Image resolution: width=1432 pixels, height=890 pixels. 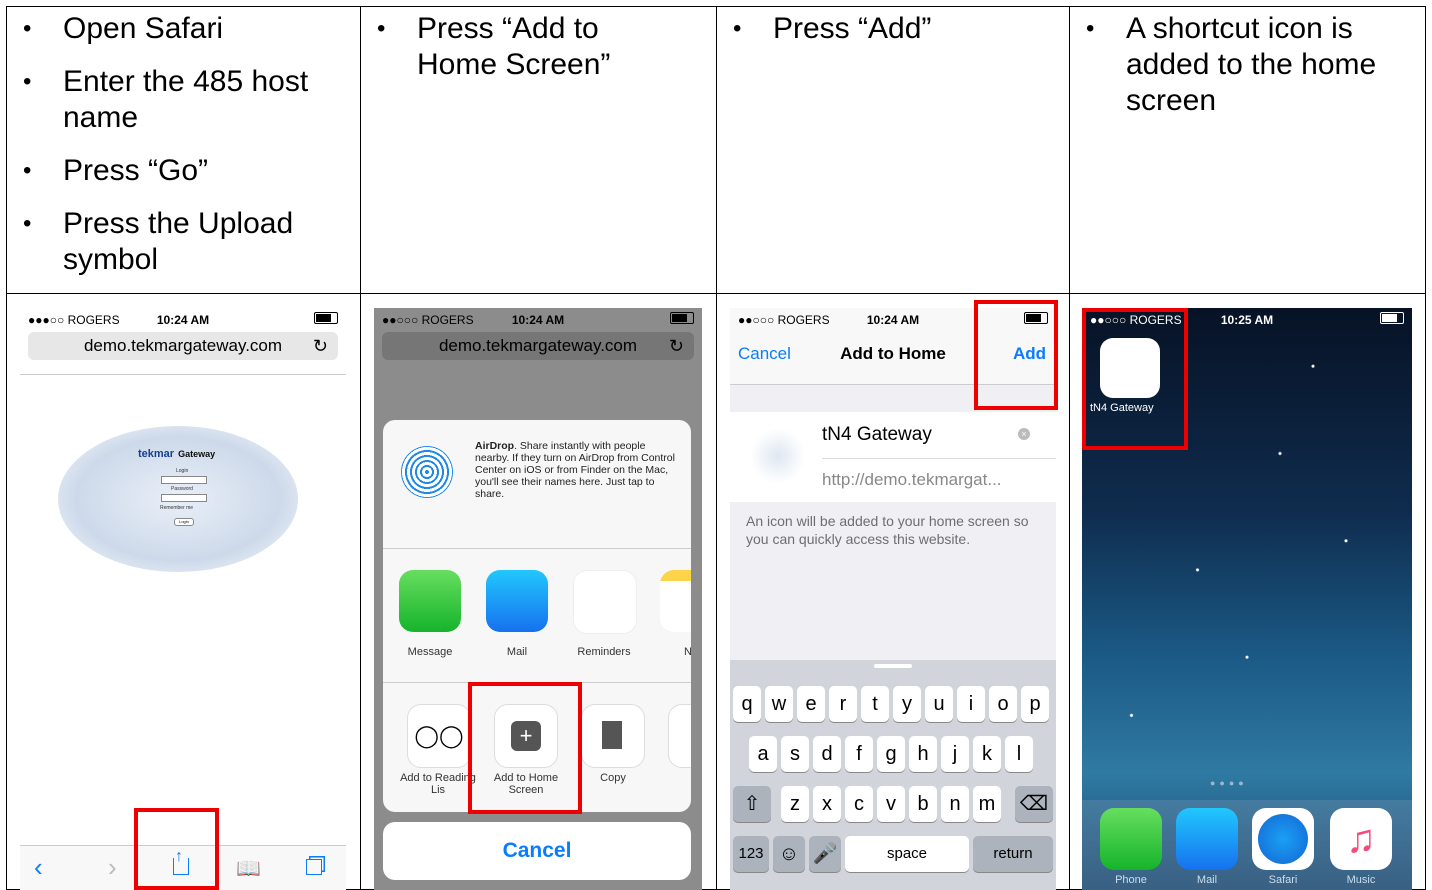 What do you see at coordinates (38, 867) in the screenshot?
I see `back-icon: ‹` at bounding box center [38, 867].